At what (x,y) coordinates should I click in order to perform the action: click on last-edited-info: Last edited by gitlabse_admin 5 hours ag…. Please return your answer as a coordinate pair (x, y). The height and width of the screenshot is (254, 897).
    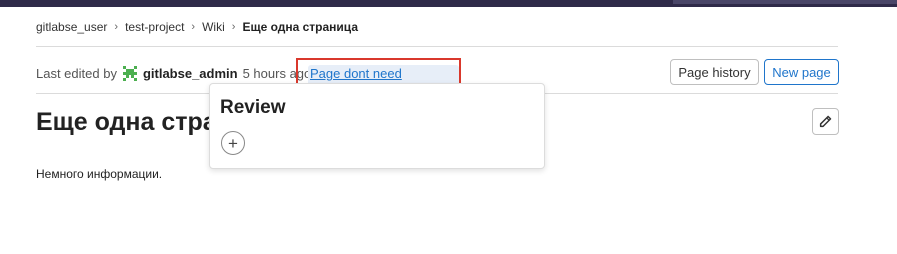
    Looking at the image, I should click on (173, 73).